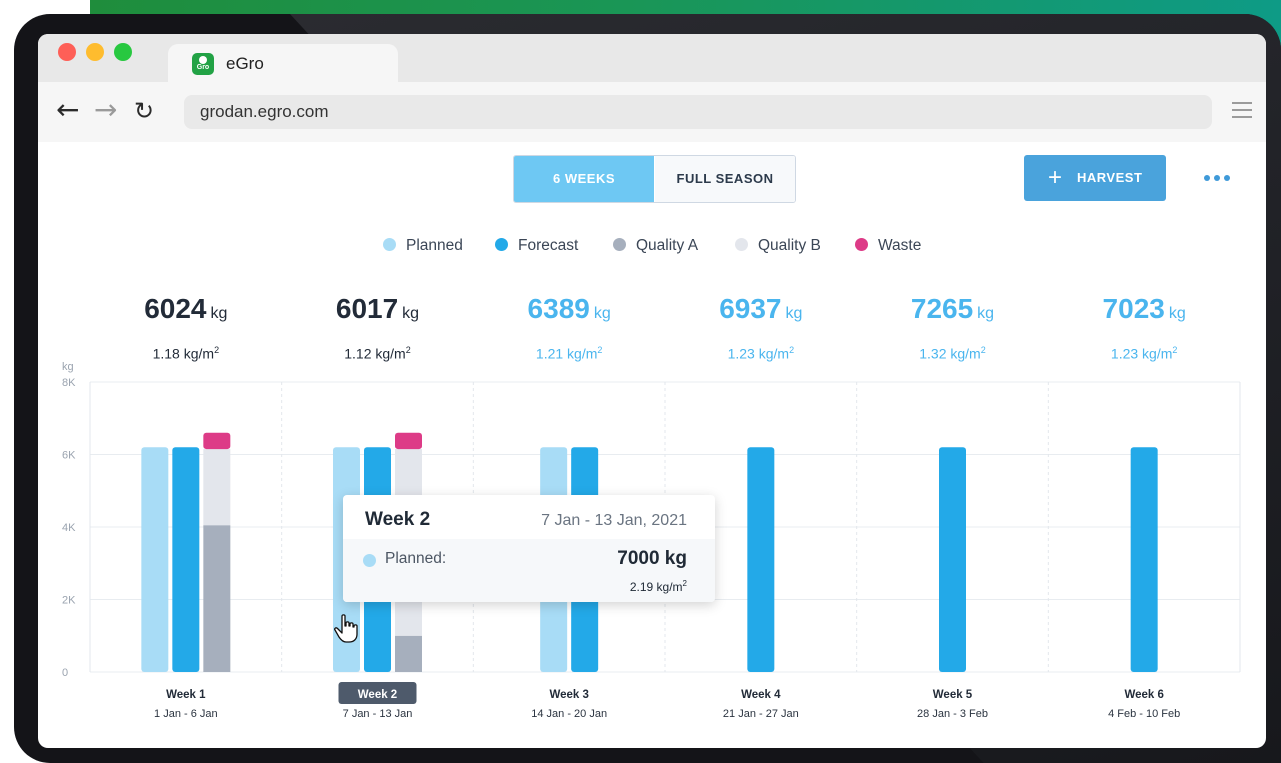  What do you see at coordinates (68, 367) in the screenshot?
I see `y-axis-unit-label: kg` at bounding box center [68, 367].